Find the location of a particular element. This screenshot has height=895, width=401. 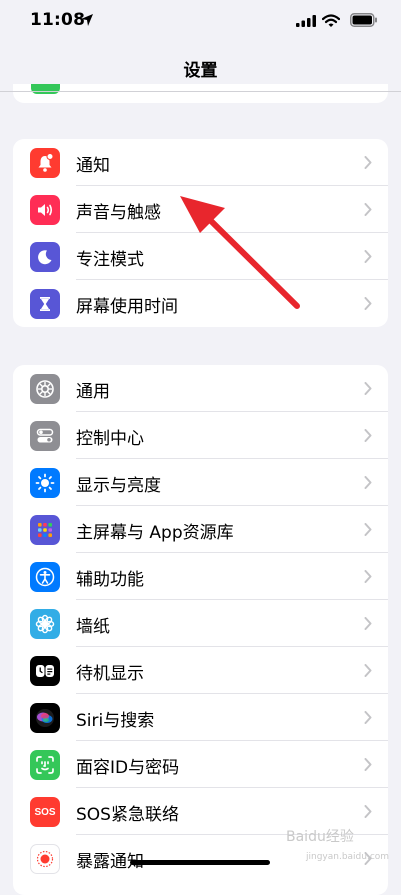

cellular-signal-icon is located at coordinates (306, 21).